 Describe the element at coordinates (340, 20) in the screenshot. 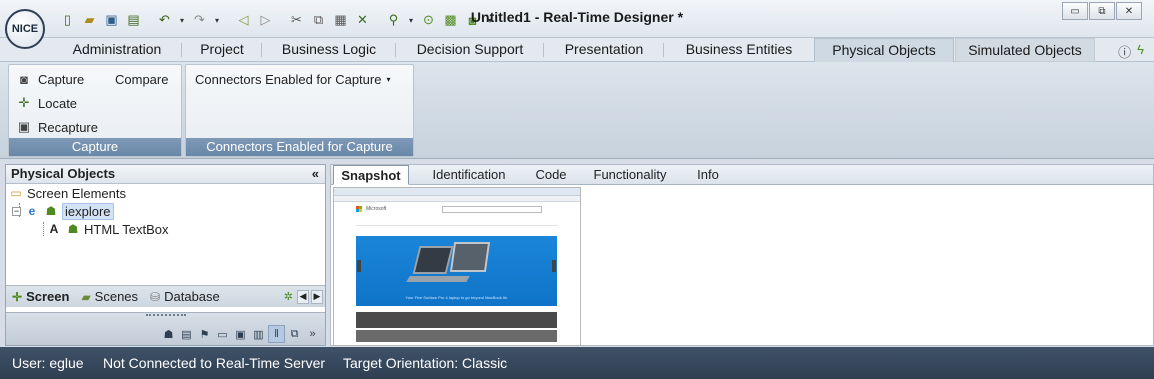

I see `paste-icon: ▦` at that location.